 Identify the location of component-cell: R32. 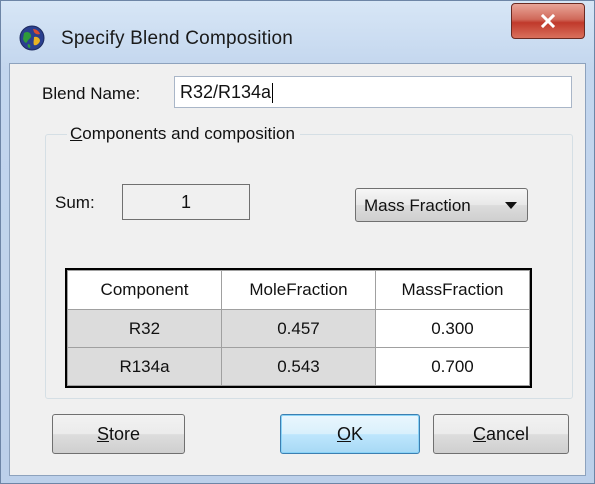
(144, 328).